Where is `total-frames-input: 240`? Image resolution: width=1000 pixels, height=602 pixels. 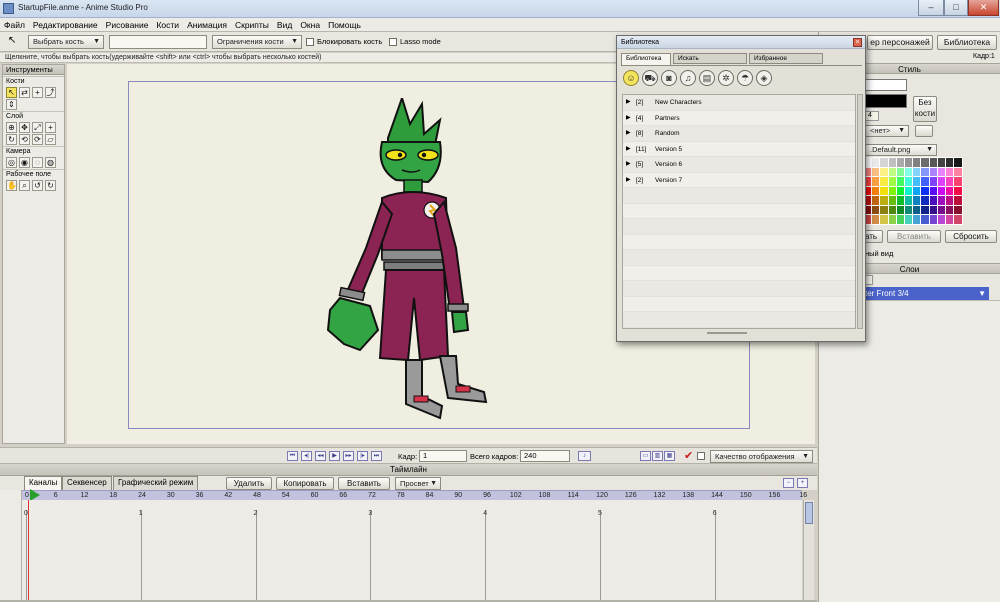 total-frames-input: 240 is located at coordinates (545, 456).